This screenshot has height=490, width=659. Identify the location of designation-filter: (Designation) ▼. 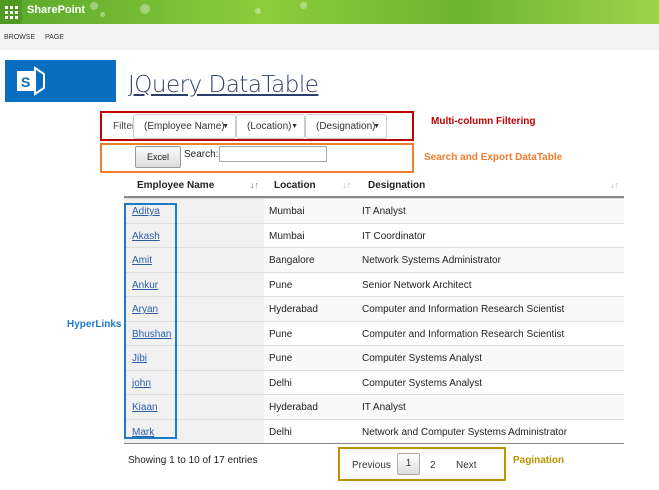
(346, 126).